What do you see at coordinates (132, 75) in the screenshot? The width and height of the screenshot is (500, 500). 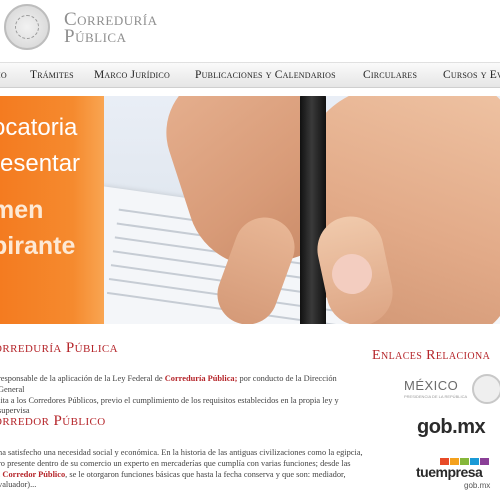 I see `nav-item-marco-juridico: Marco Jurídico` at bounding box center [132, 75].